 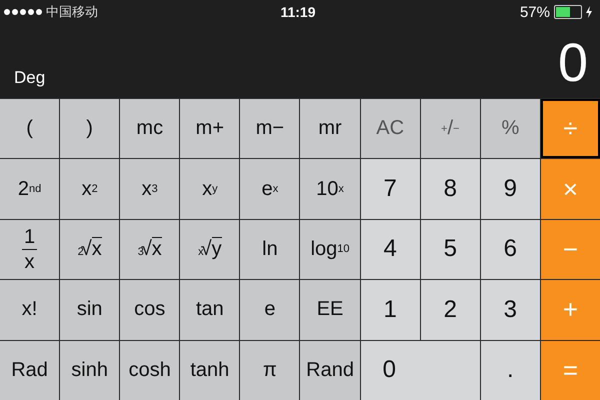 What do you see at coordinates (210, 310) in the screenshot?
I see `calculator-key: tan` at bounding box center [210, 310].